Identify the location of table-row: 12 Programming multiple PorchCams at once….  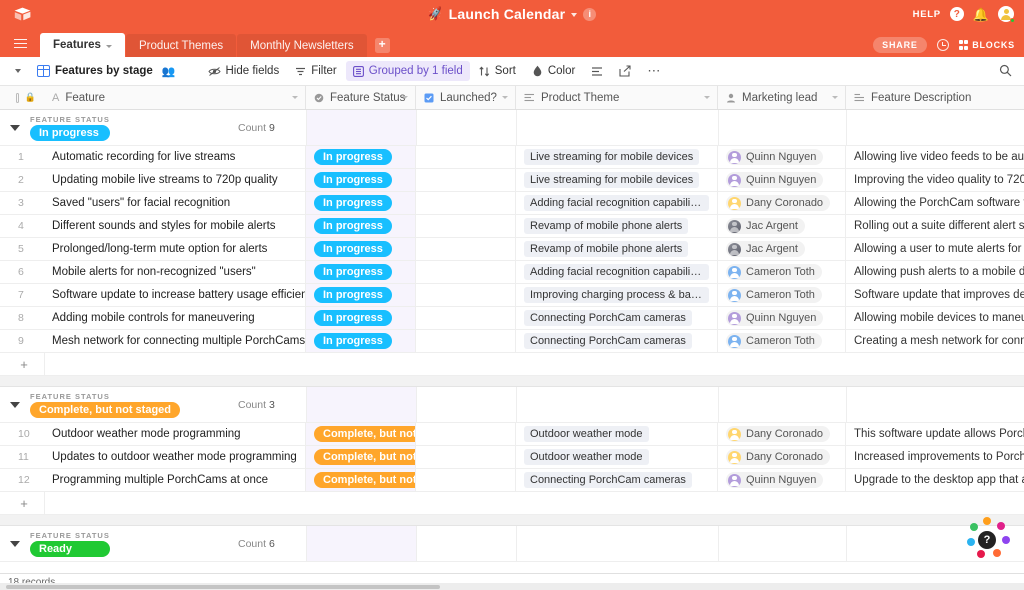
(512, 480).